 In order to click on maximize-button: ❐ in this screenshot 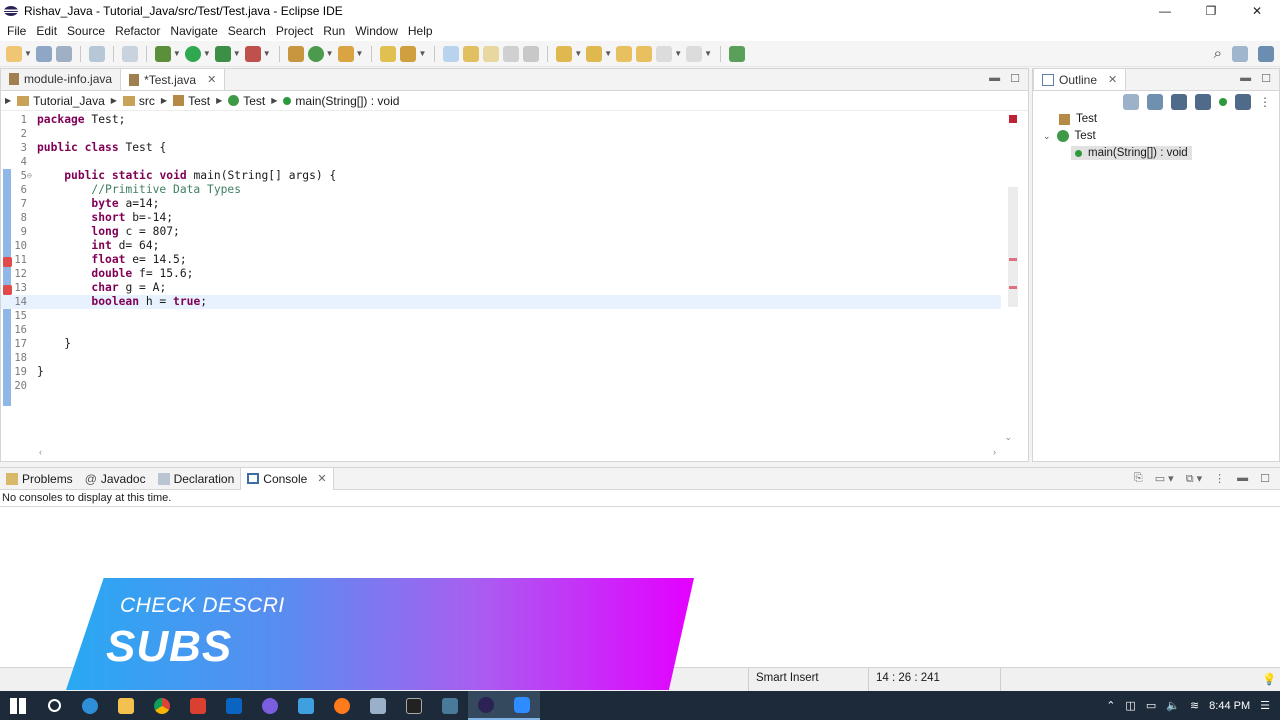, I will do `click(1211, 10)`.